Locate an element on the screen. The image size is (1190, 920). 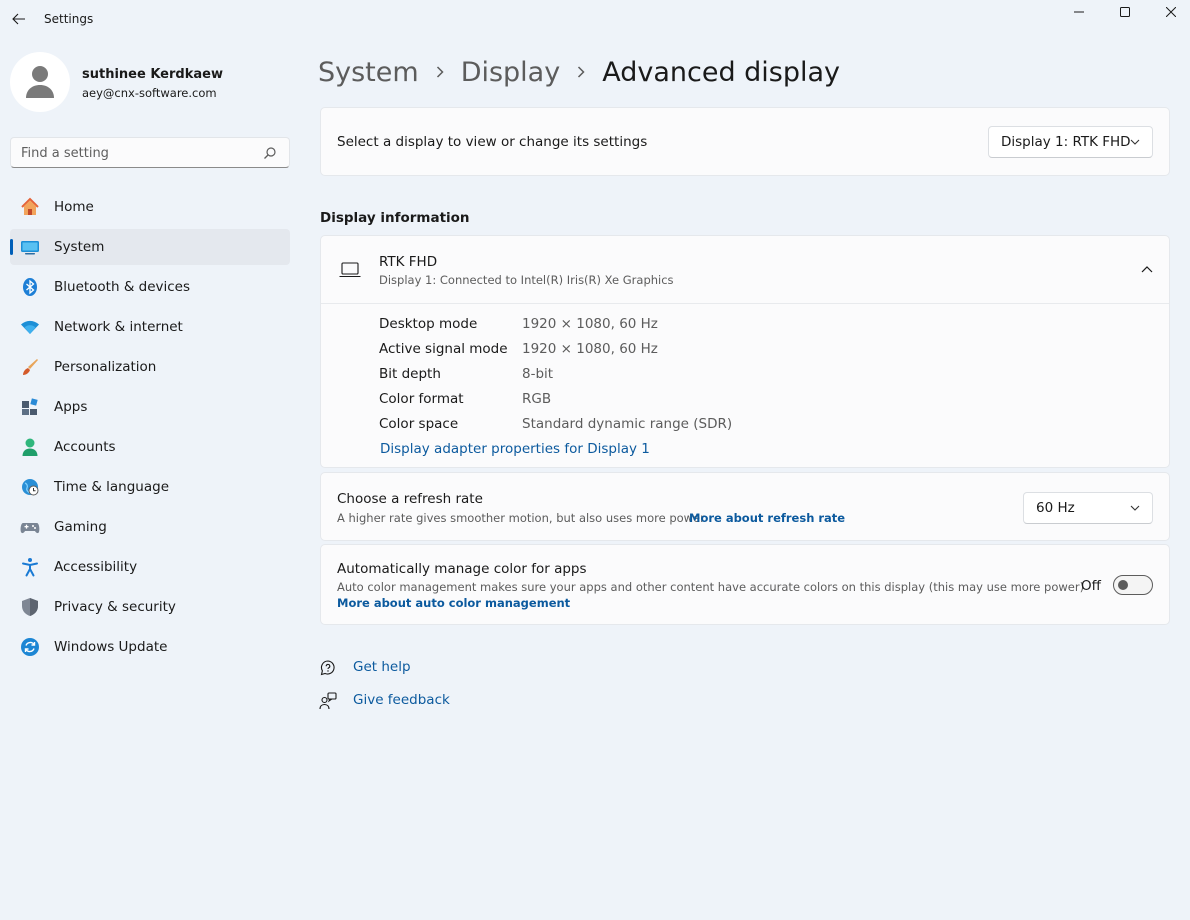
auto-color-title: Automatically manage color for apps is located at coordinates (462, 569).